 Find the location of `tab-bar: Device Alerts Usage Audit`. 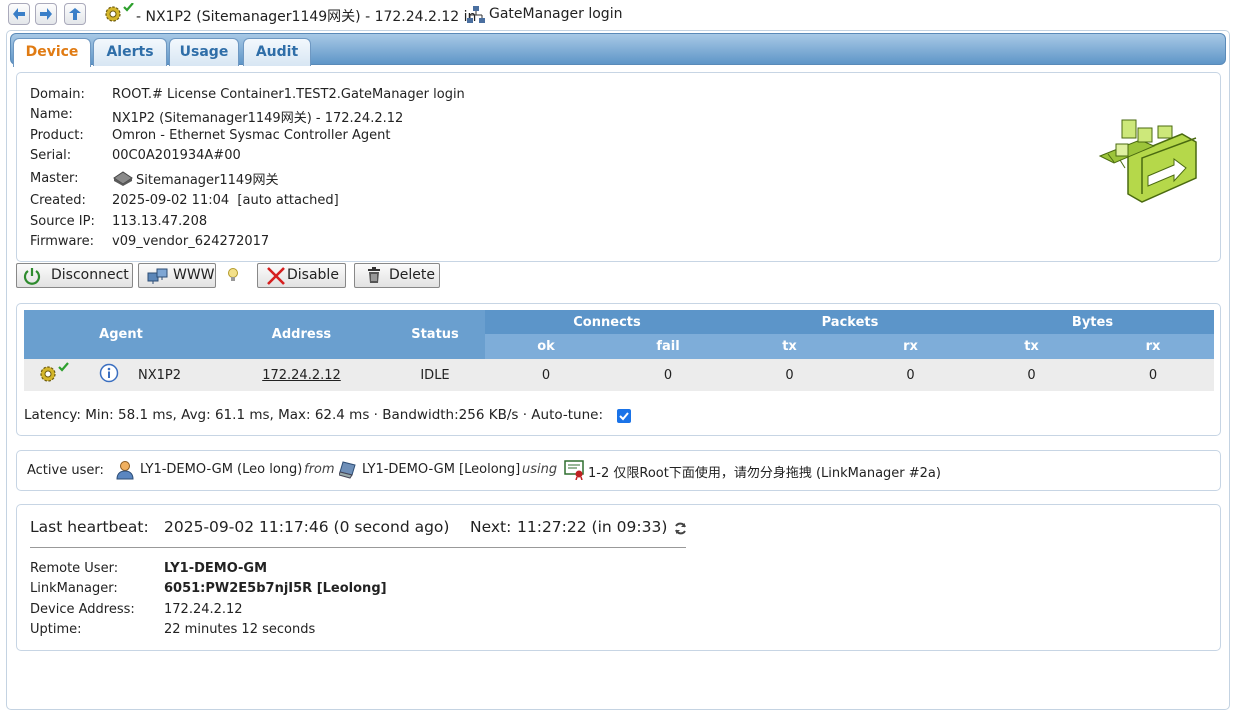

tab-bar: Device Alerts Usage Audit is located at coordinates (618, 50).